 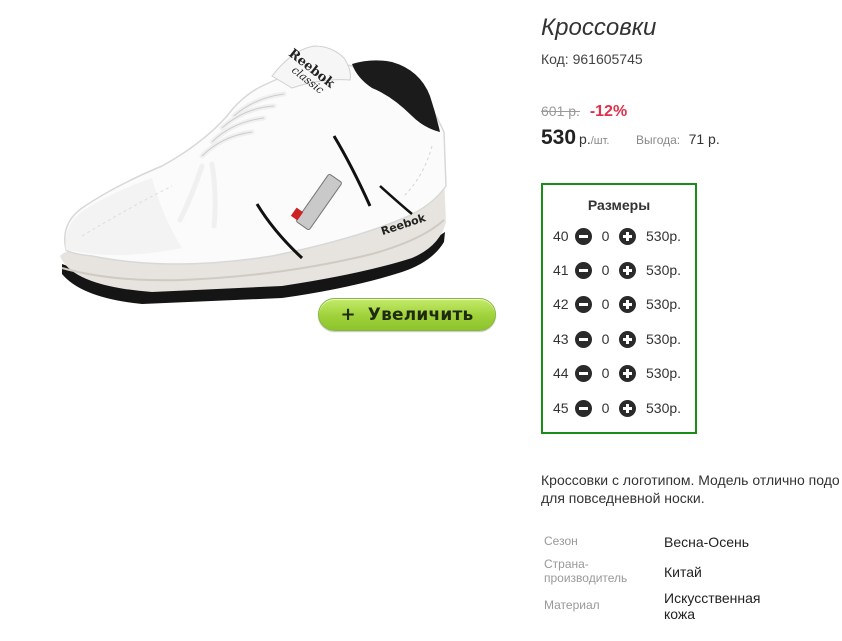 I want to click on size-row: 40 0 530р., so click(x=617, y=236).